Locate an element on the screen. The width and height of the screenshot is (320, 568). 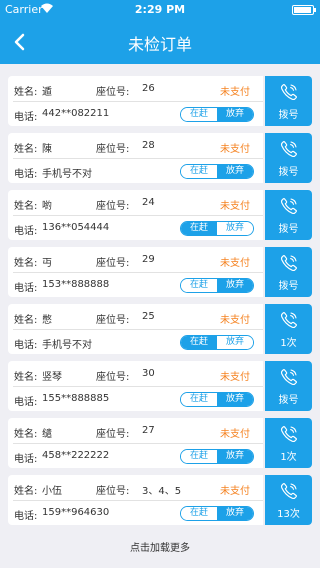
order-info: 姓名: 丏 座位号: 29 未支付 电话: 153**888888 在赶 放弃 is located at coordinates (135, 272).